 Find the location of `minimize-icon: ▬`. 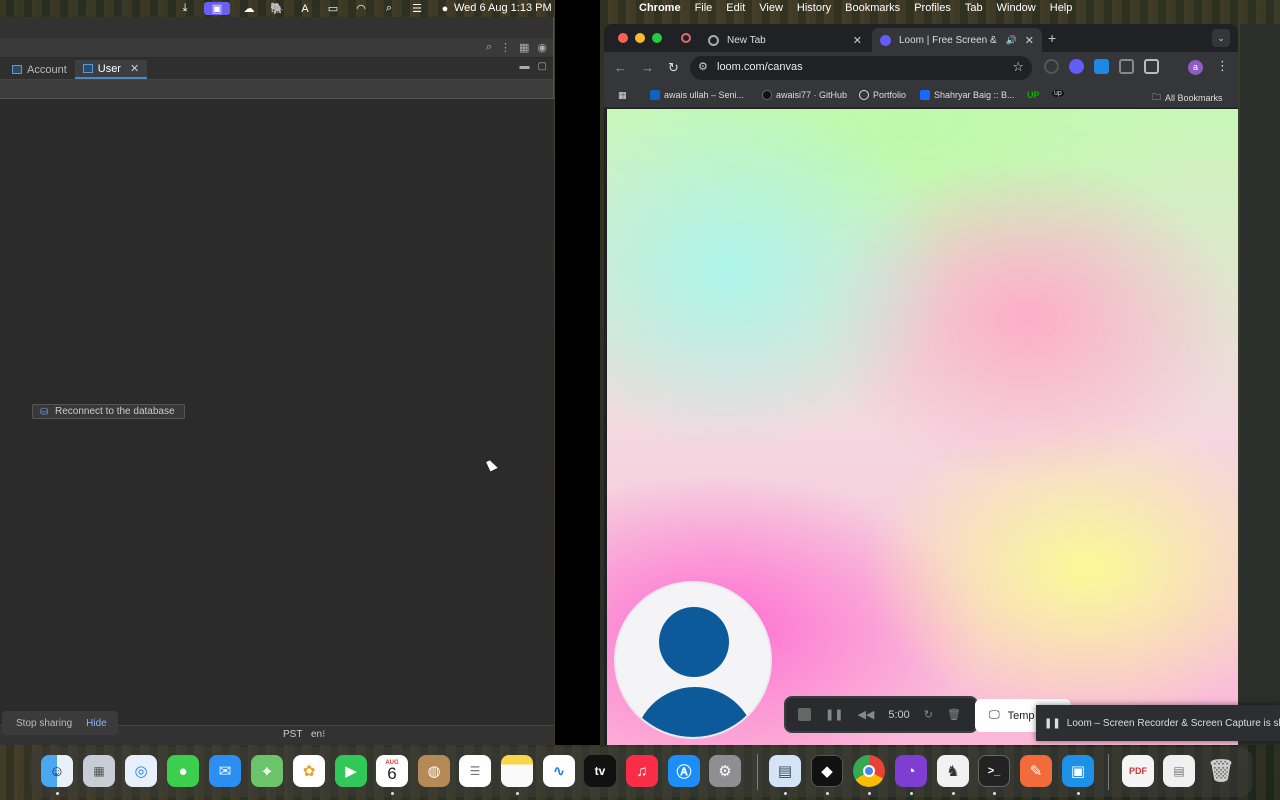

minimize-icon: ▬ is located at coordinates (525, 66).